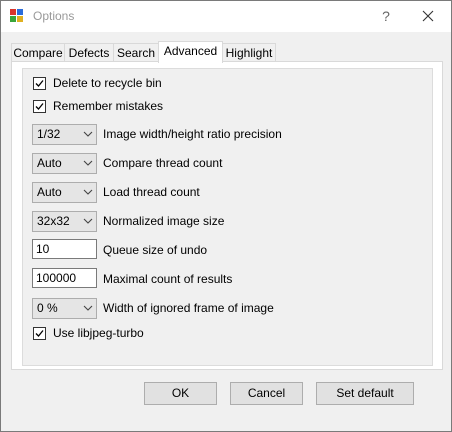 The width and height of the screenshot is (452, 432). Describe the element at coordinates (136, 52) in the screenshot. I see `tab-search: Search` at that location.